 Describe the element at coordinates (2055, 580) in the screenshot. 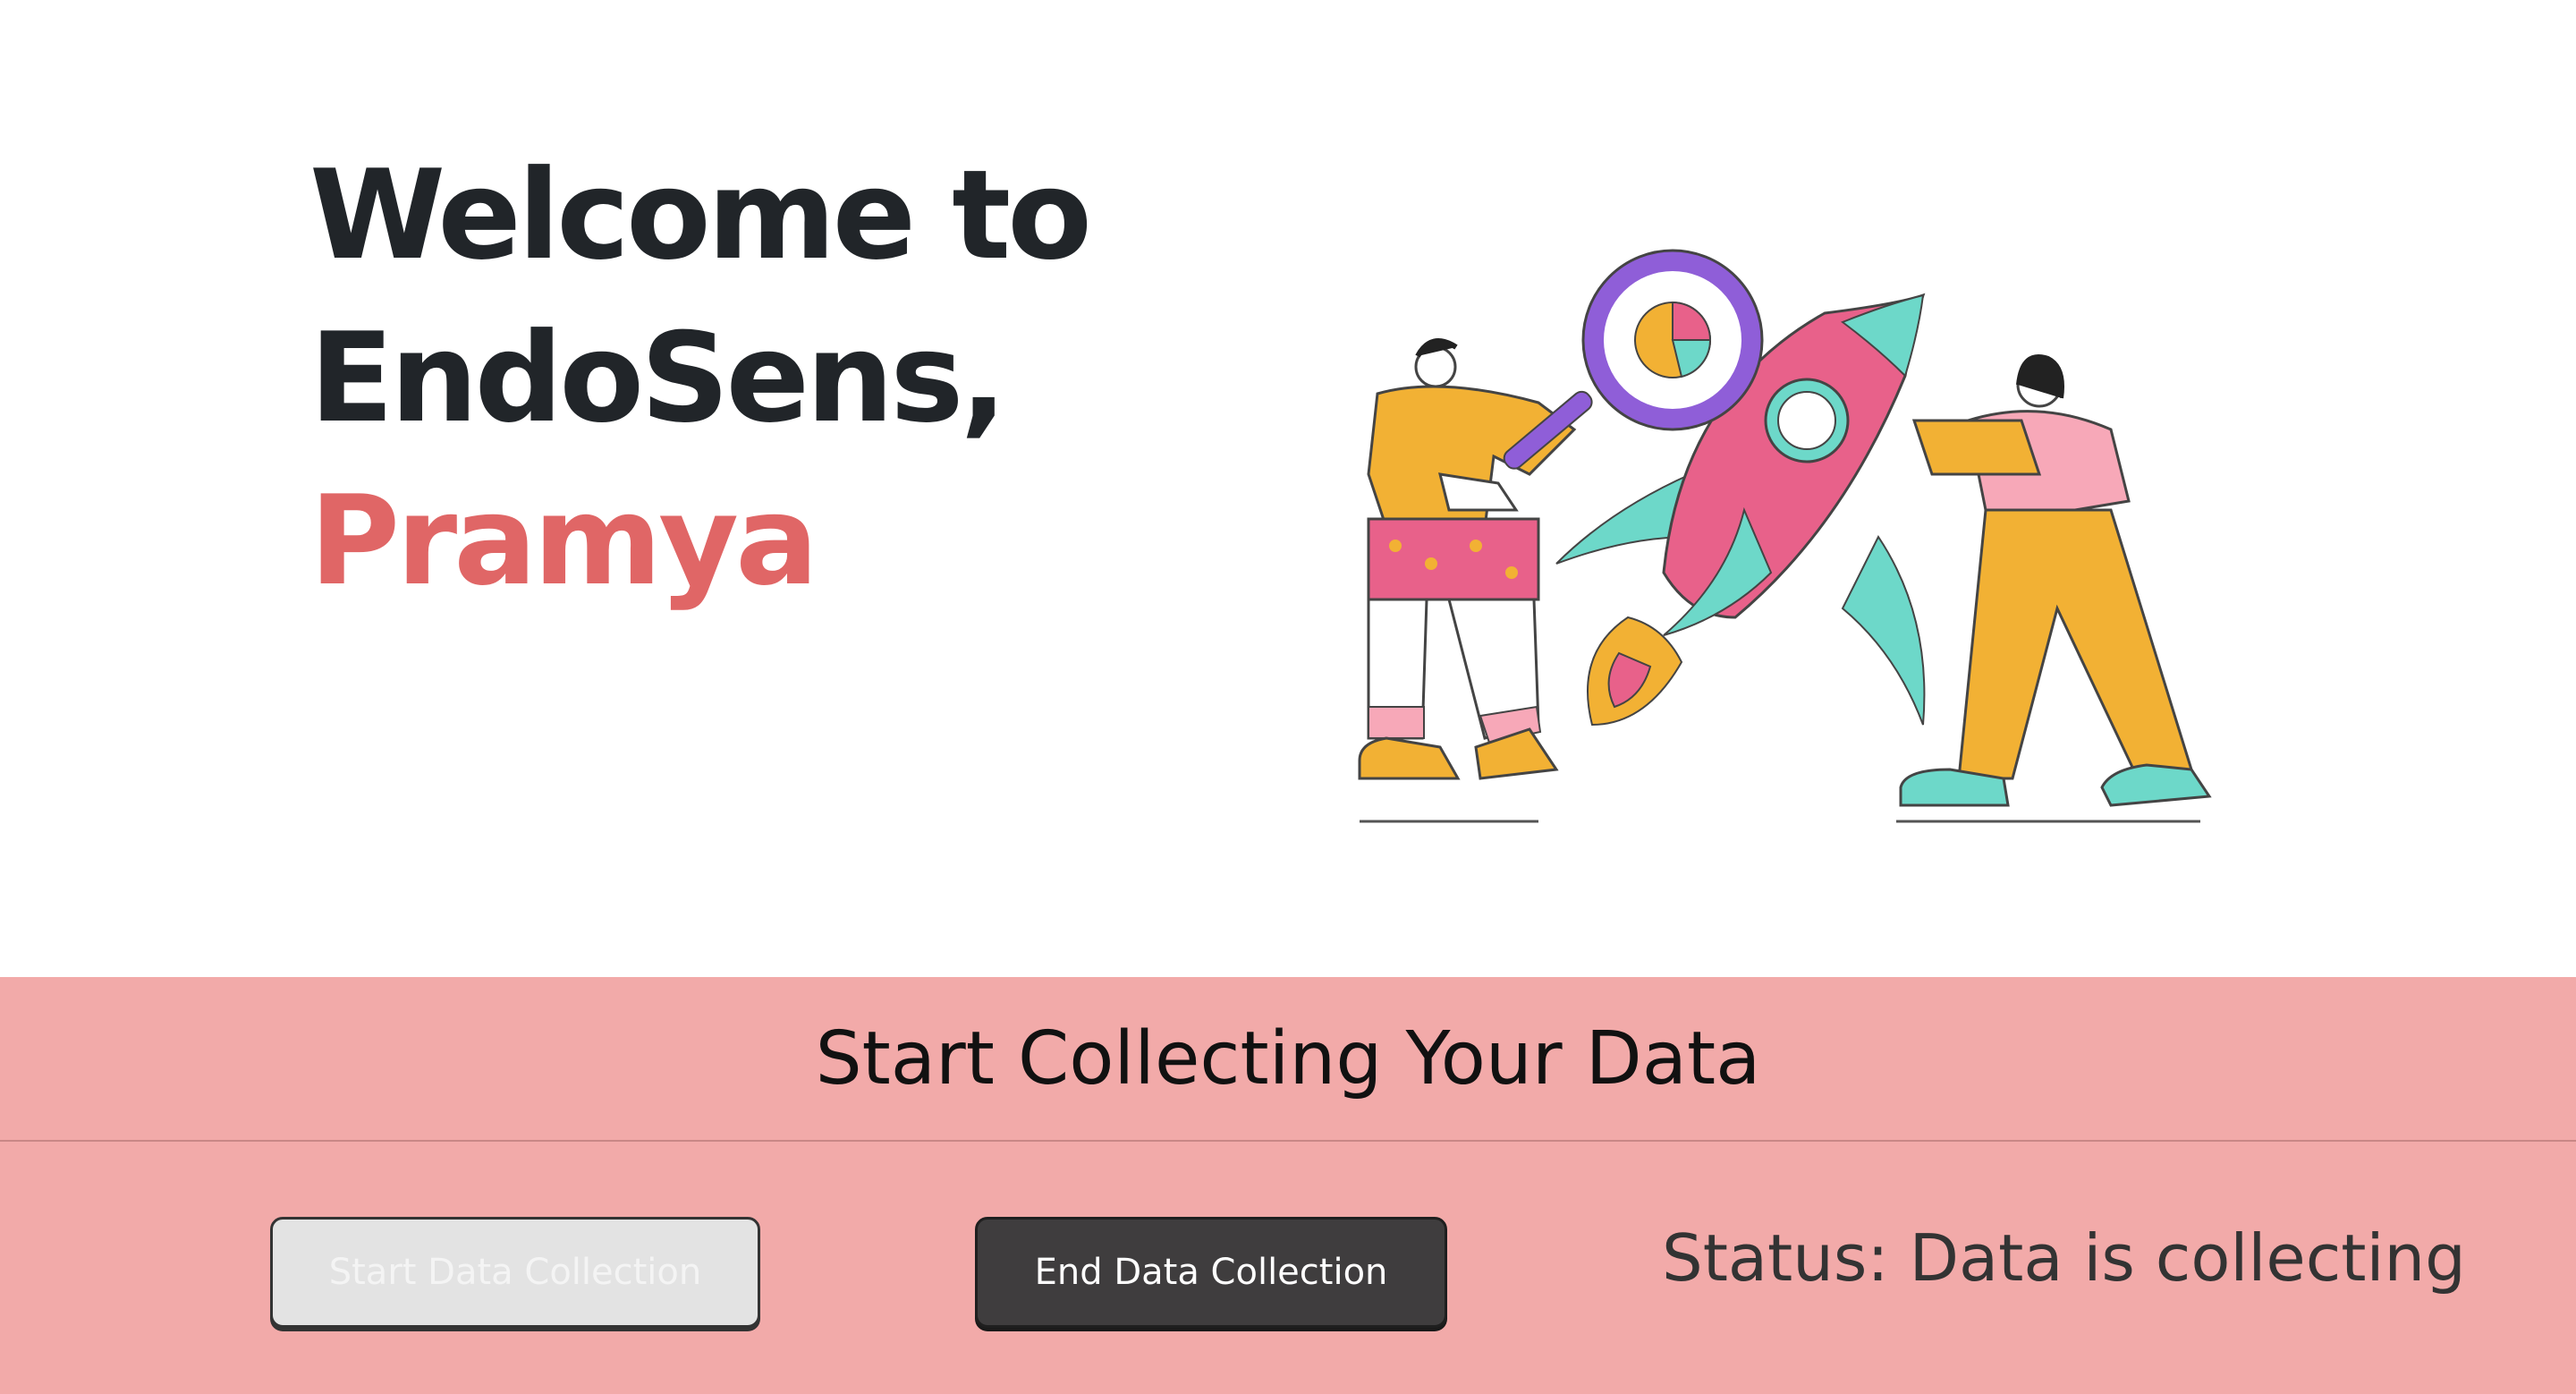

I see `woman-figure` at that location.